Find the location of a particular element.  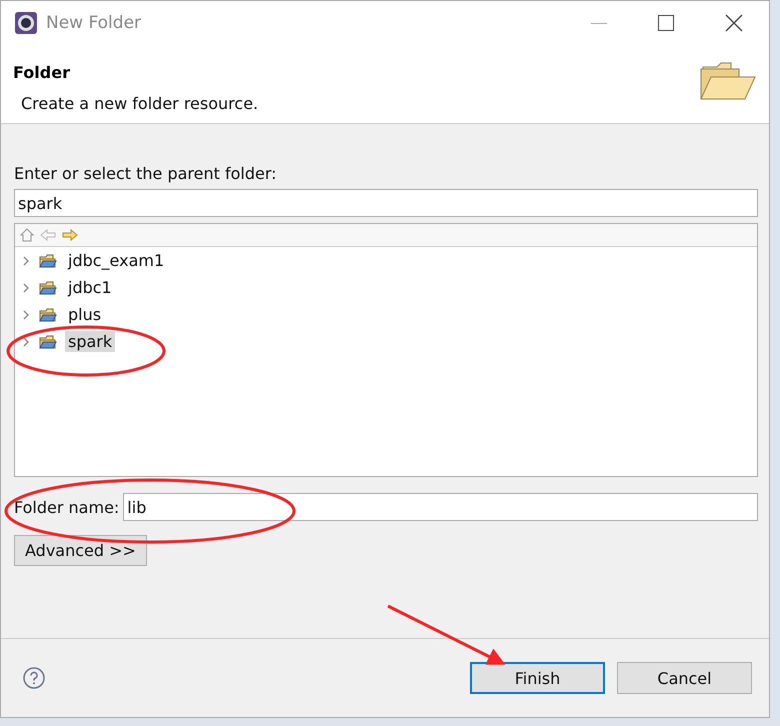

parent-folder-field: spark is located at coordinates (386, 203).